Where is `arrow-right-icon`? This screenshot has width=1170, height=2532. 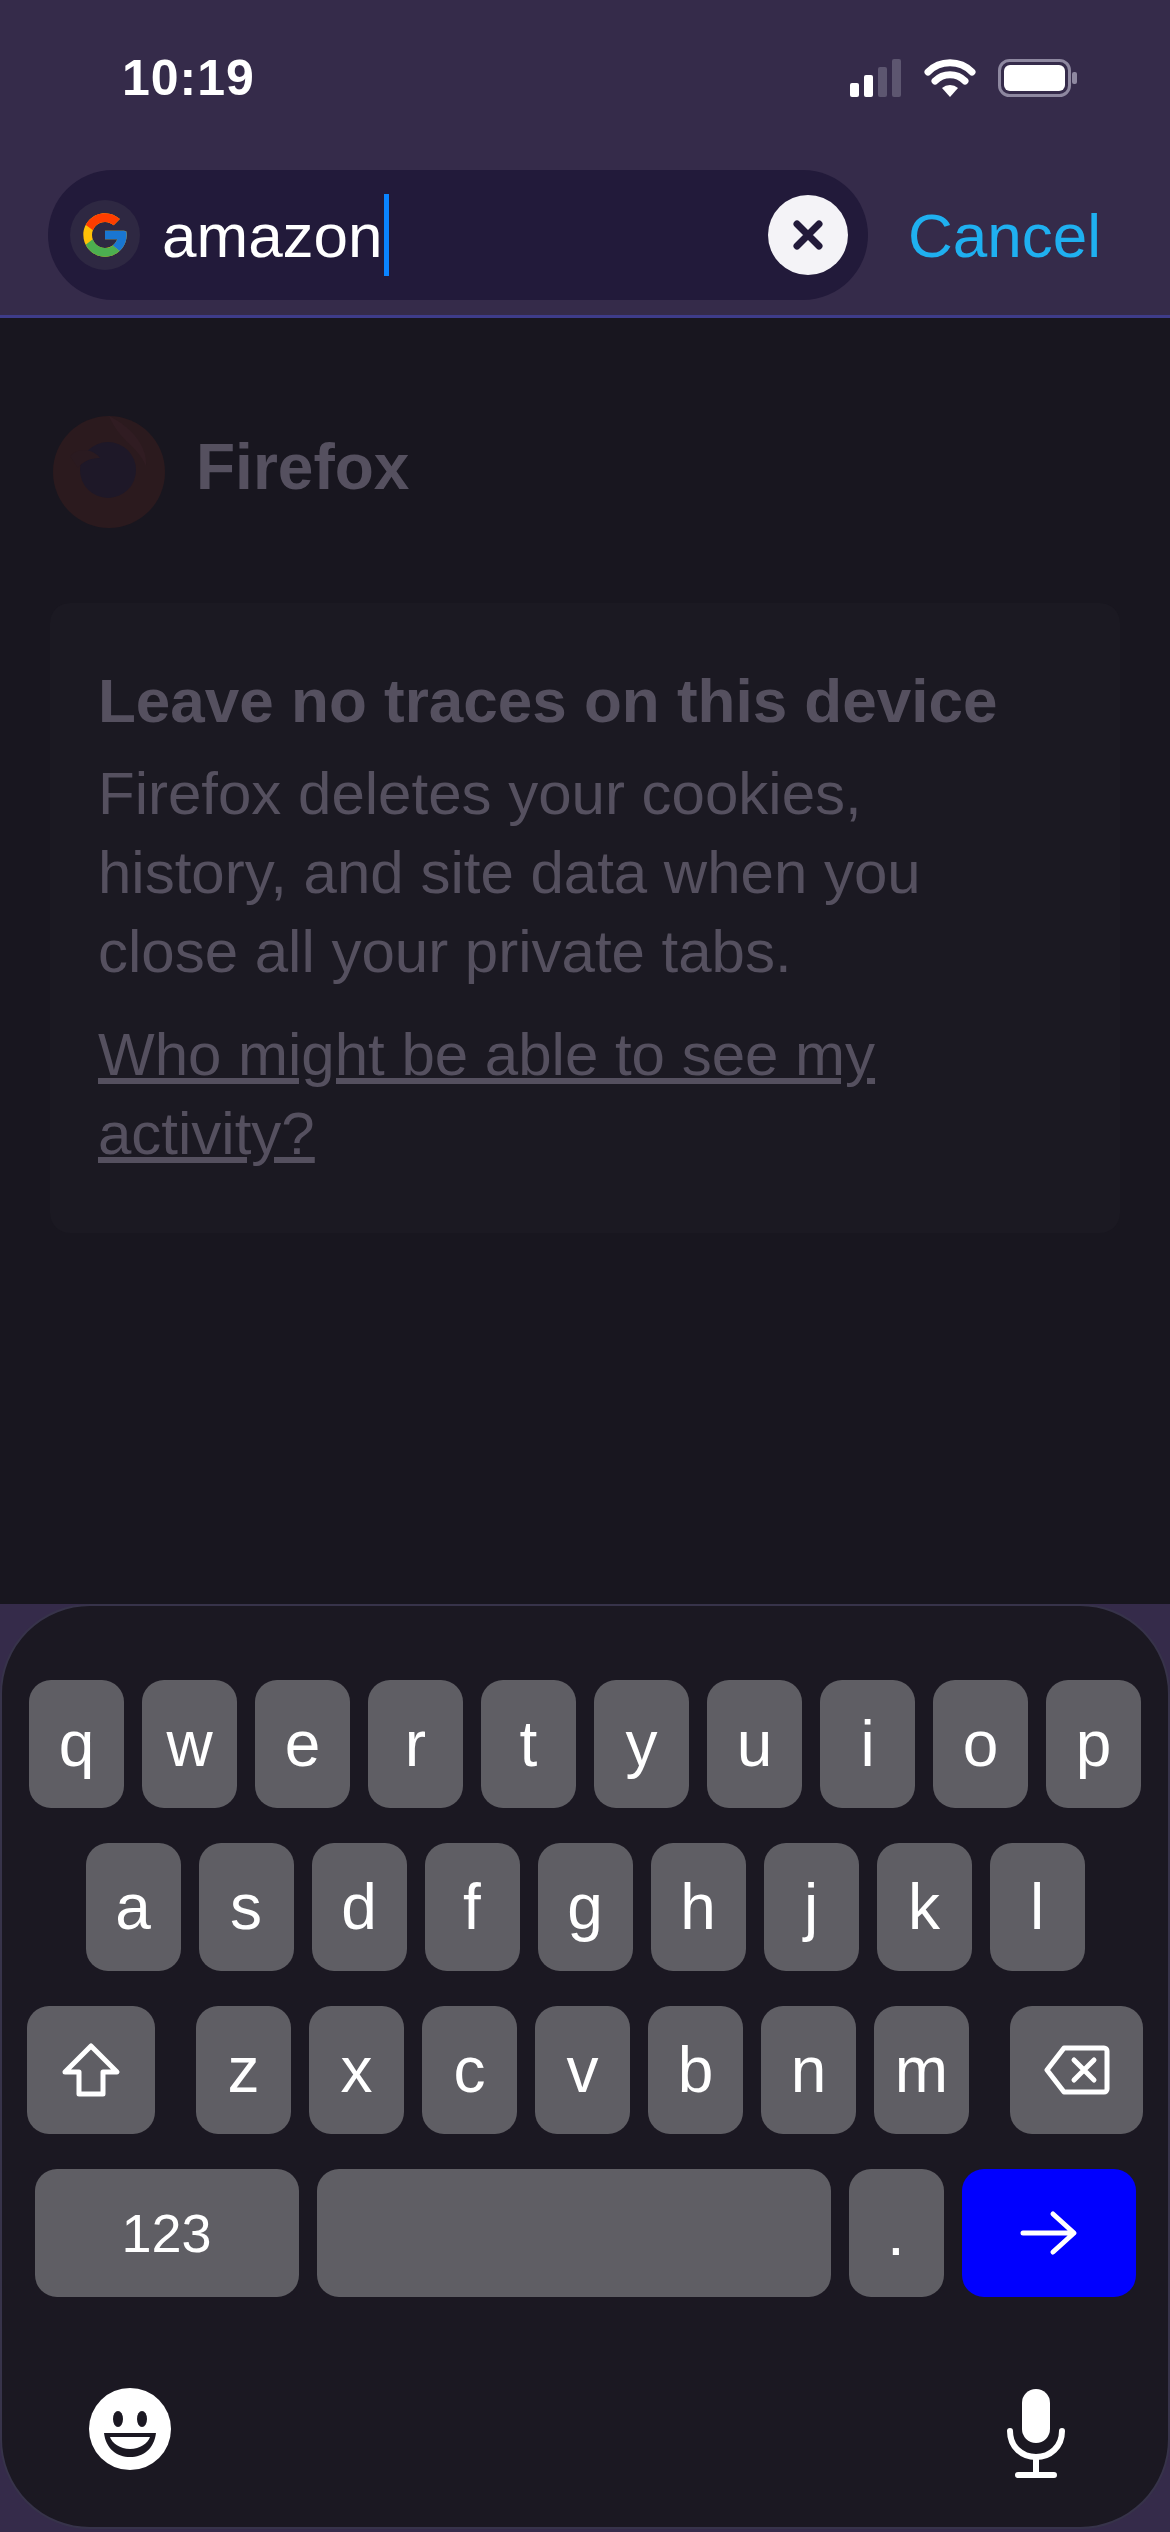
arrow-right-icon is located at coordinates (1048, 2233).